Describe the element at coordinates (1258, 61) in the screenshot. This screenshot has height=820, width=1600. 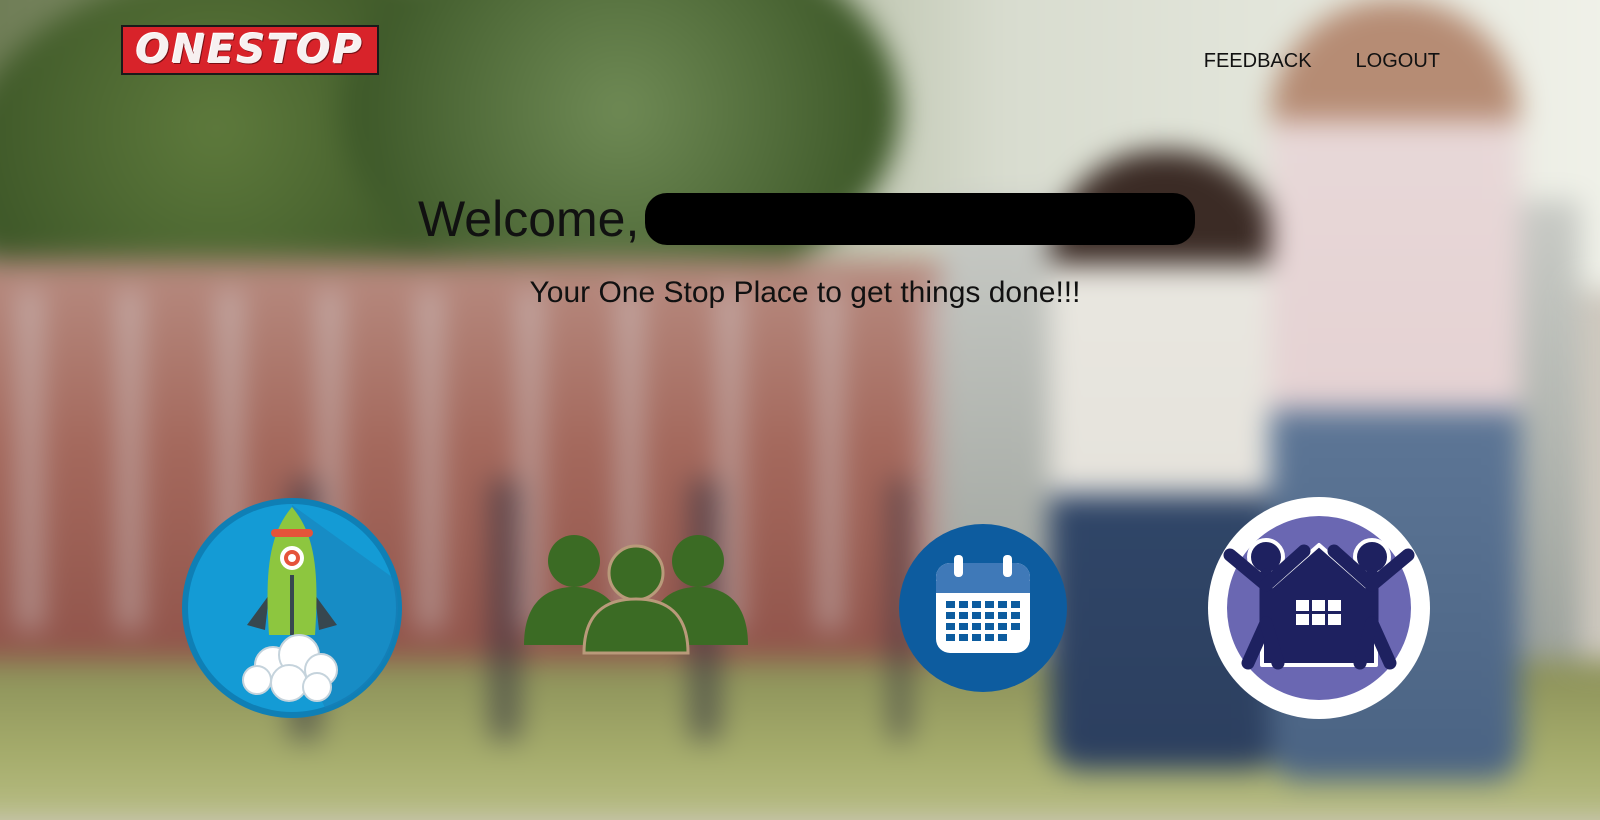
I see `feedback-link: FEEDBACK` at that location.